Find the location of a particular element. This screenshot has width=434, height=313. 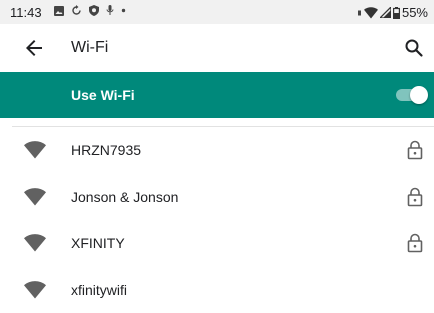

shield-icon is located at coordinates (94, 10).